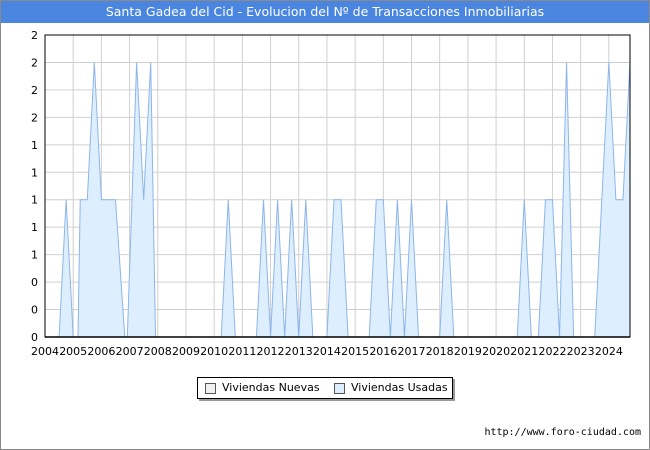 The image size is (650, 450). Describe the element at coordinates (609, 351) in the screenshot. I see `x-tick-label: 2024` at that location.